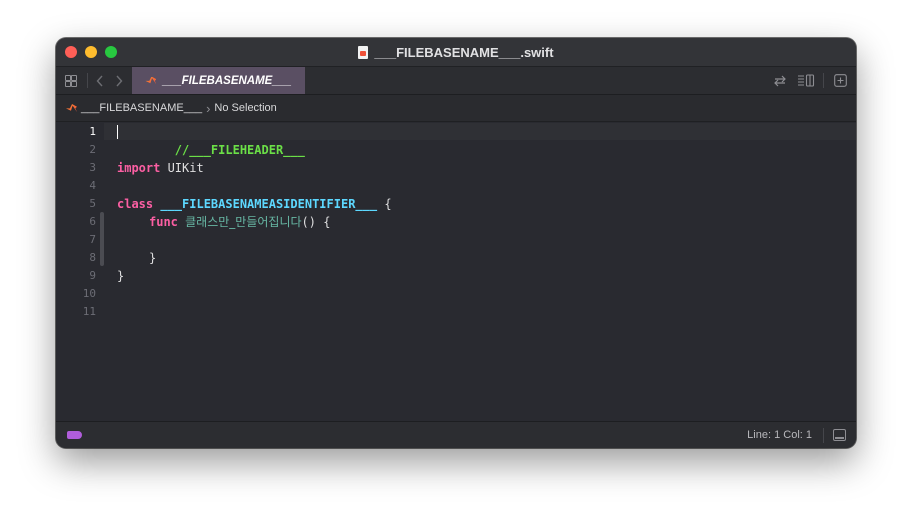 The height and width of the screenshot is (523, 912). Describe the element at coordinates (139, 168) in the screenshot. I see `import-keyword: import` at that location.